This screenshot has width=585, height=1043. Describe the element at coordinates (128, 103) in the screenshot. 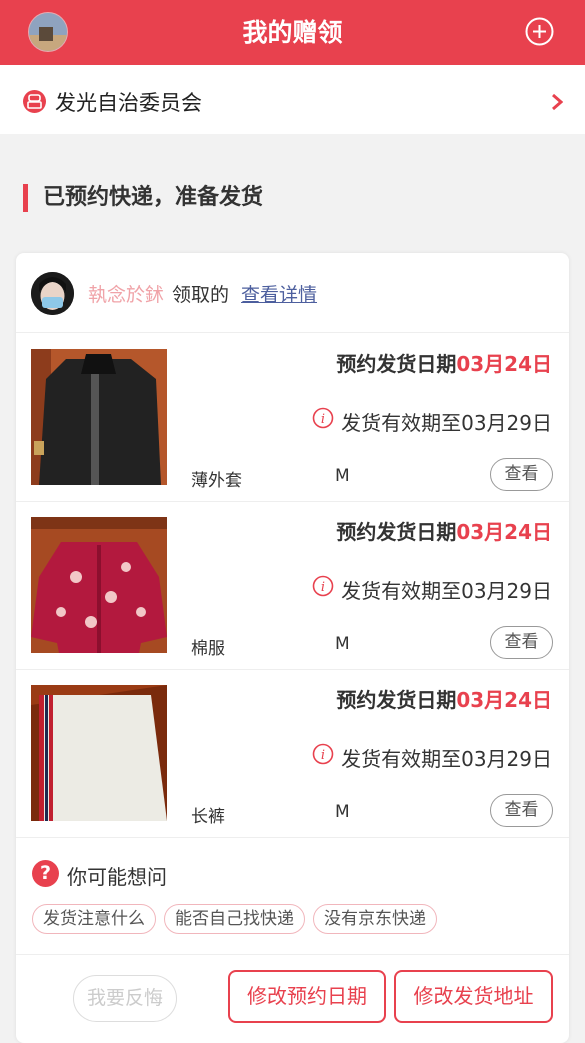

I see `organization-name: 发光自治委员会` at that location.